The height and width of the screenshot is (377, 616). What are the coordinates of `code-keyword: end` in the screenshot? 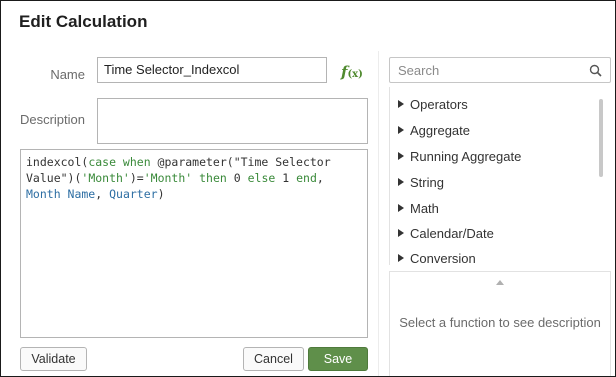 It's located at (306, 178).